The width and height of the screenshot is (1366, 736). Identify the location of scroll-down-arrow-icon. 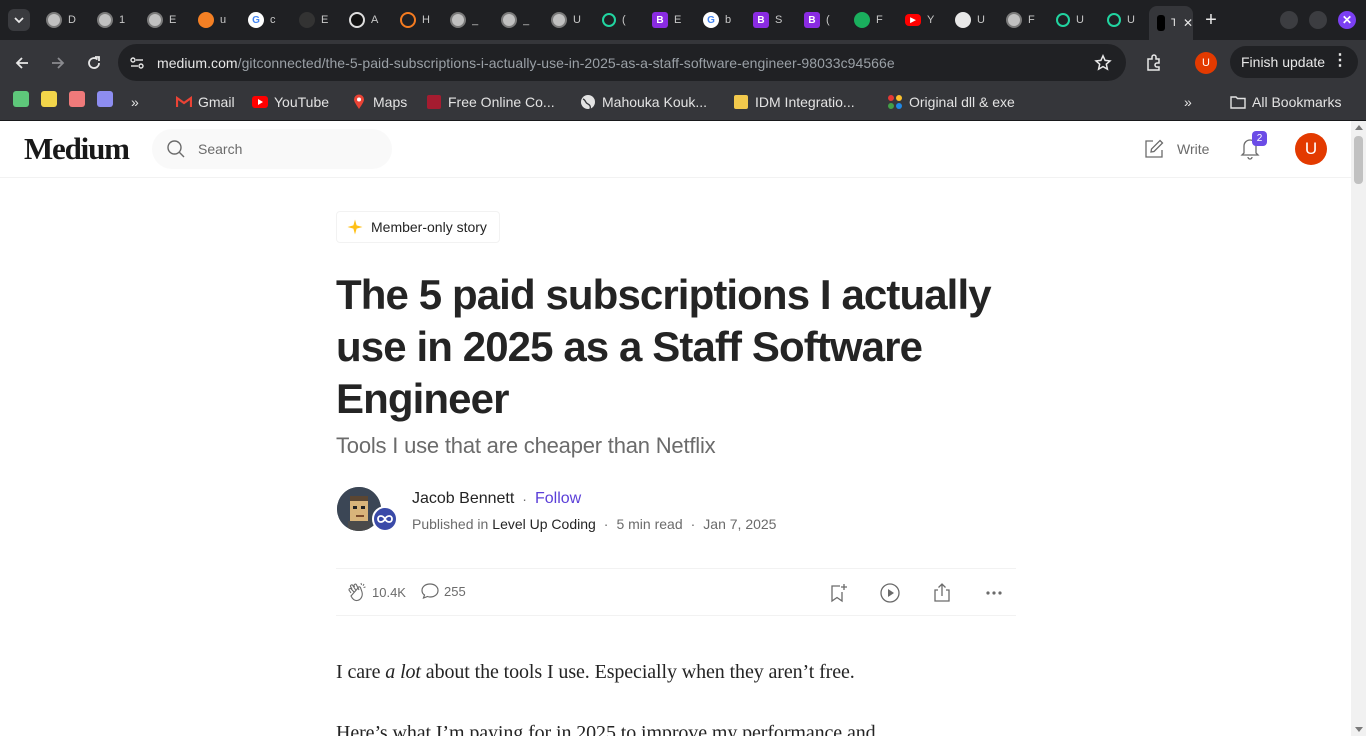
(1359, 729).